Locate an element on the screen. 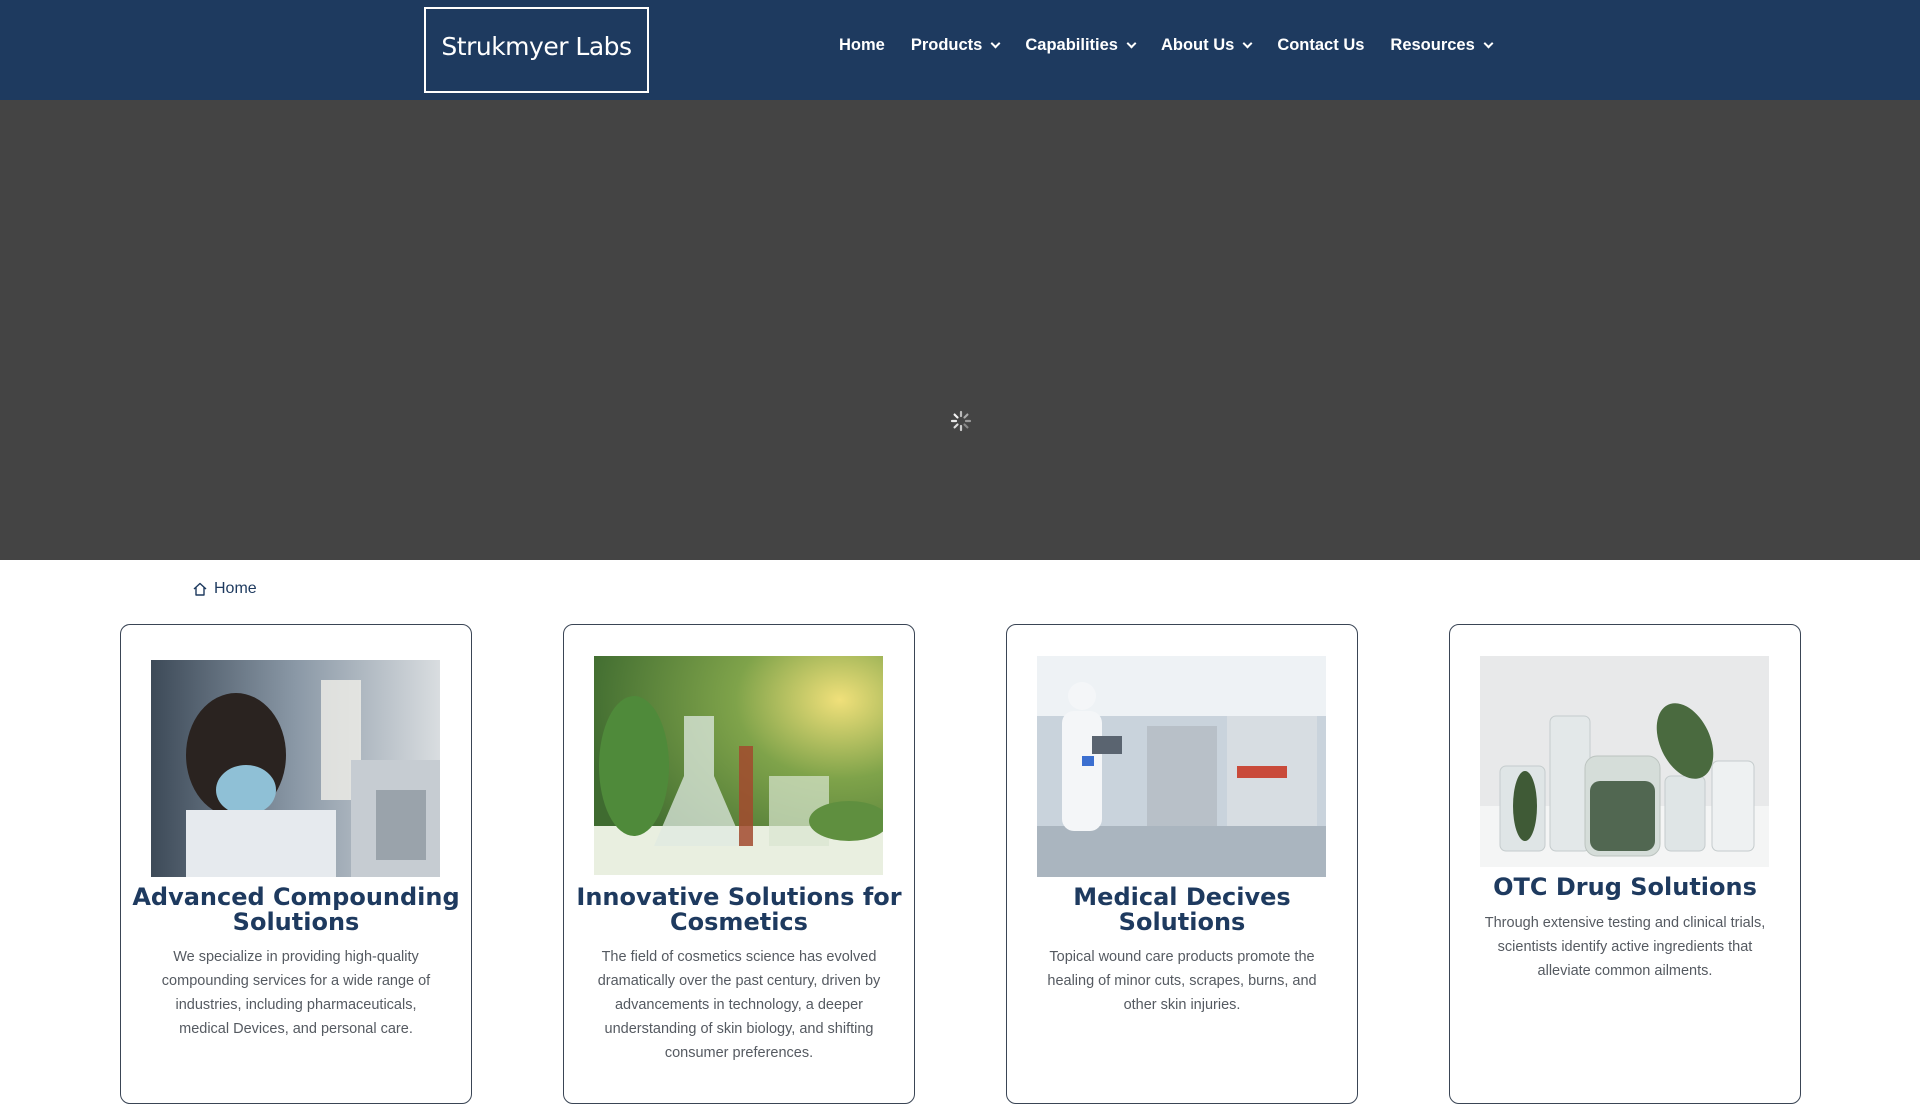 Image resolution: width=1920 pixels, height=1104 pixels. loading-spinner-icon is located at coordinates (961, 421).